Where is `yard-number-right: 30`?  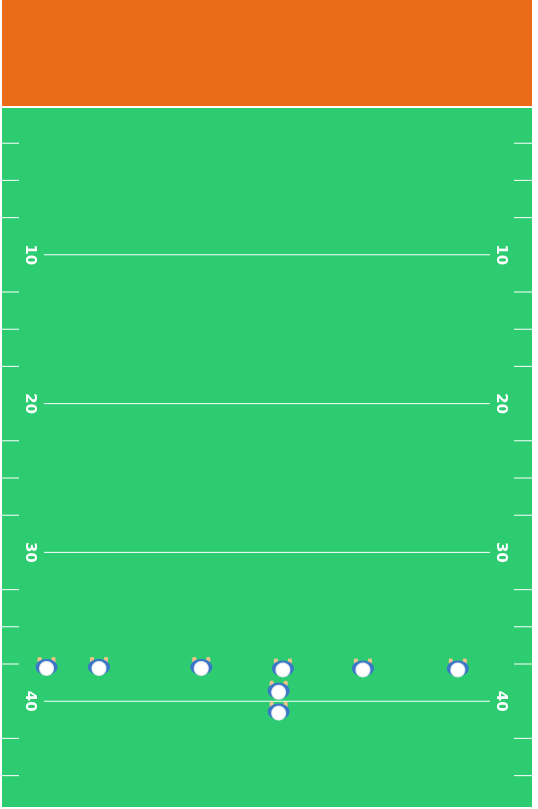 yard-number-right: 30 is located at coordinates (502, 552).